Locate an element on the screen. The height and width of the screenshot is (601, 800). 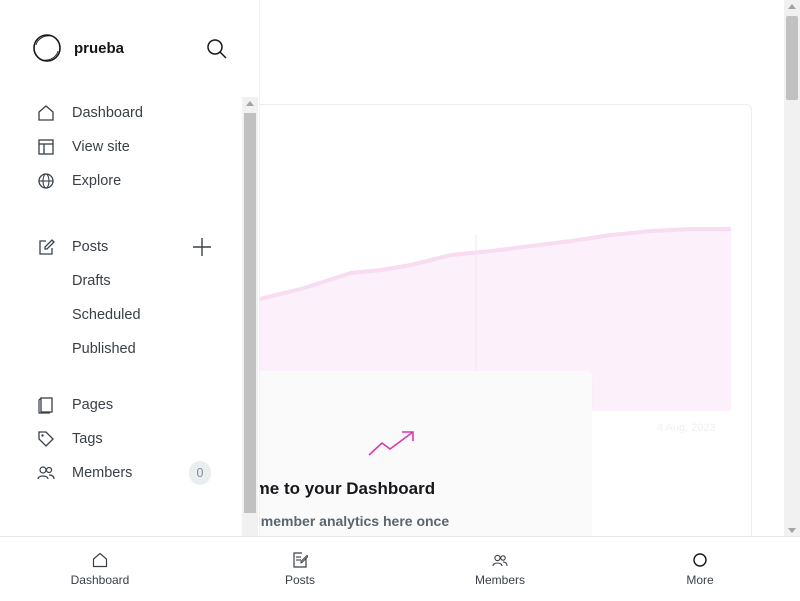
bottom-tab-more: More is located at coordinates (700, 569).